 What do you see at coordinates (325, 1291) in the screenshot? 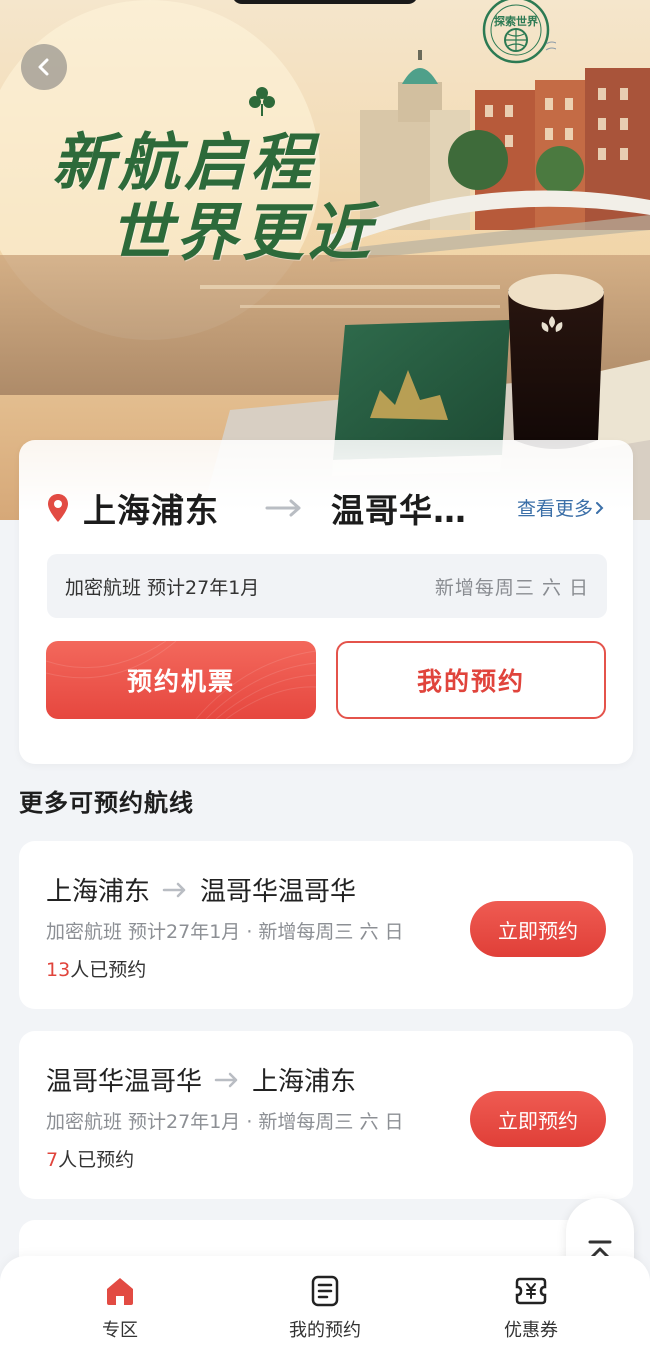
I see `document-icon` at bounding box center [325, 1291].